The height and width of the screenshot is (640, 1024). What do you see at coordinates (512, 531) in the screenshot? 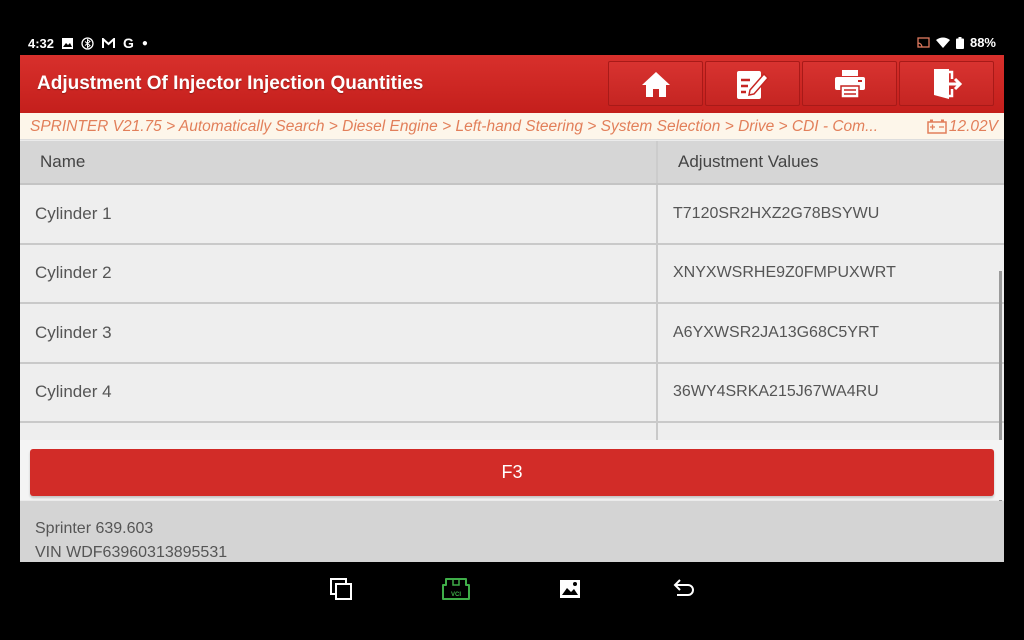
I see `vehicle-info: Sprinter 639.603 VIN WDF63960313895531` at bounding box center [512, 531].